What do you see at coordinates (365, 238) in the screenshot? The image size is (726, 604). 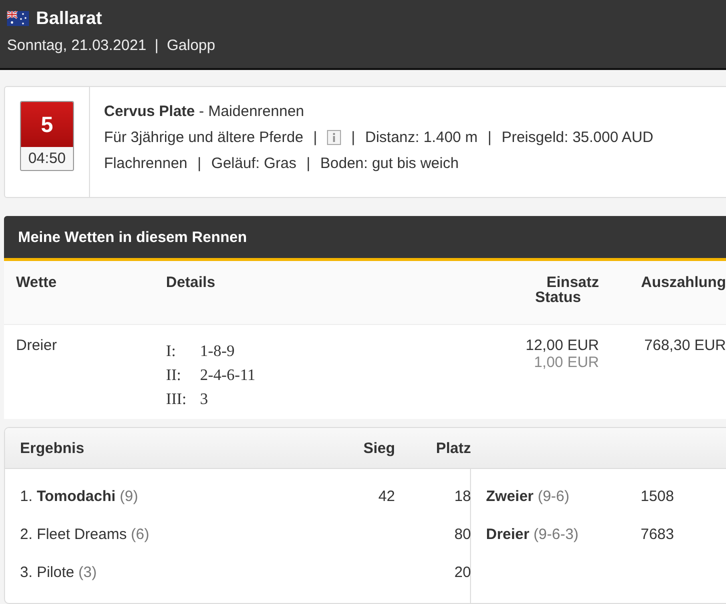 I see `panel-title: Meine Wetten in diesem Rennen` at bounding box center [365, 238].